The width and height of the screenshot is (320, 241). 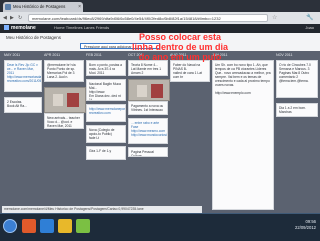 What do you see at coordinates (47, 226) in the screenshot?
I see `explorer-taskbar-icon` at bounding box center [47, 226].